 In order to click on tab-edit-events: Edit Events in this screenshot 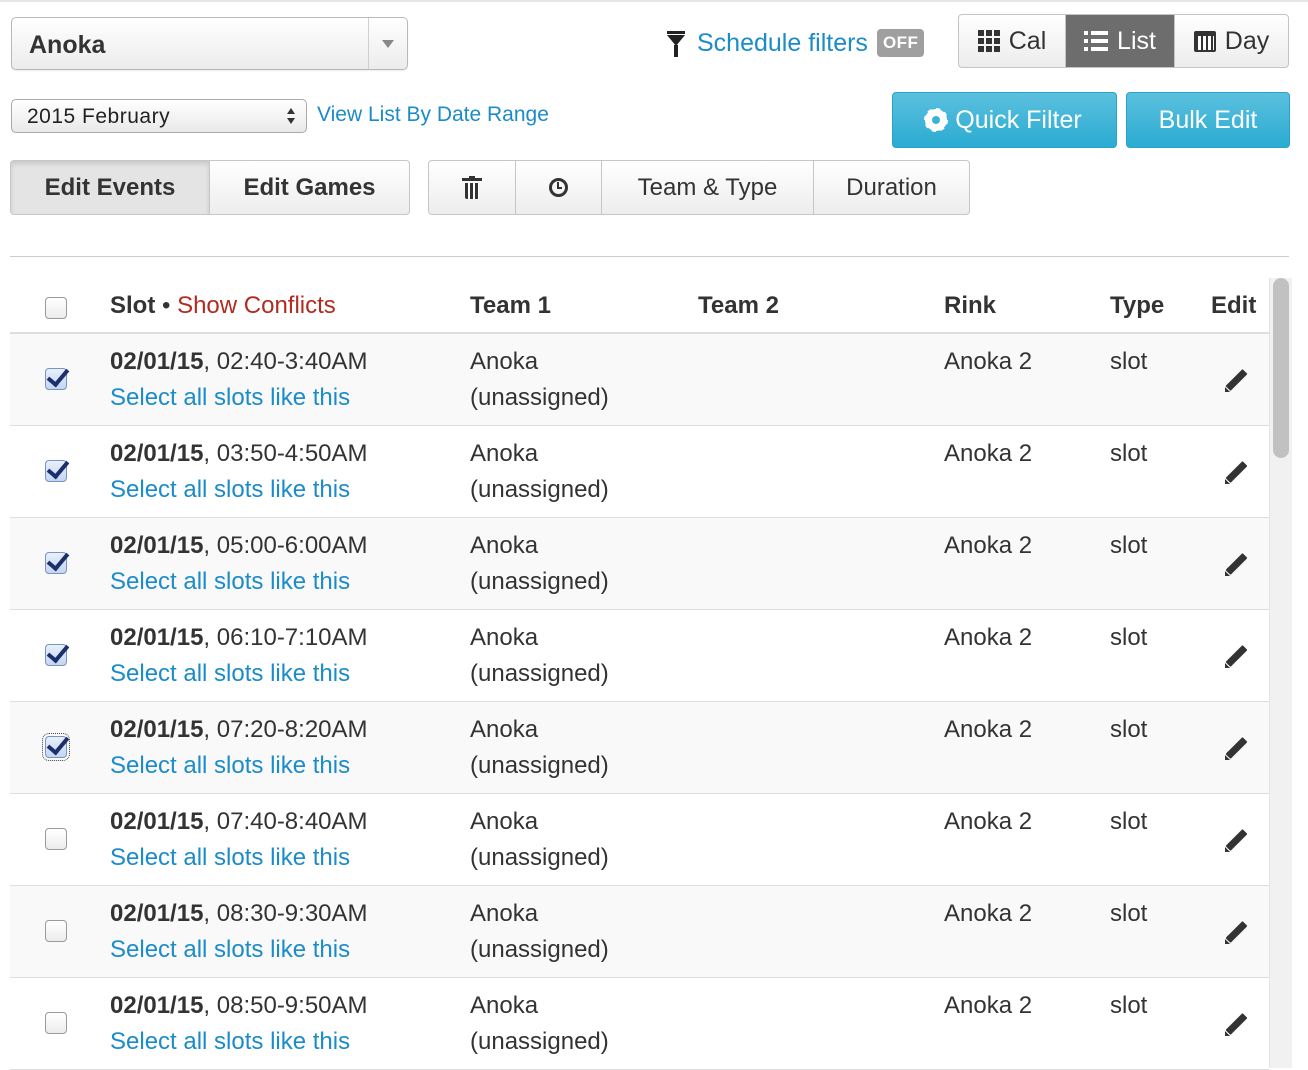, I will do `click(110, 187)`.